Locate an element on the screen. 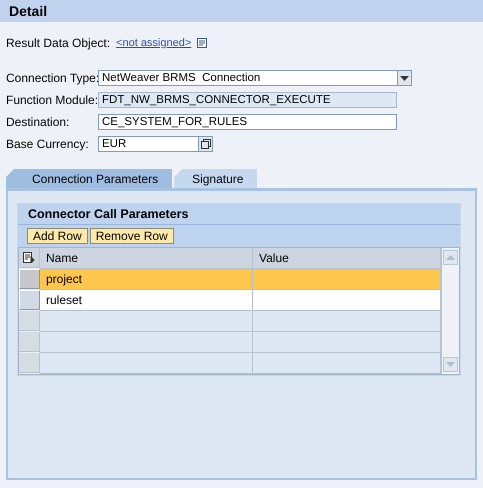 This screenshot has height=488, width=483. not-assigned-link: <not assigned> is located at coordinates (154, 43).